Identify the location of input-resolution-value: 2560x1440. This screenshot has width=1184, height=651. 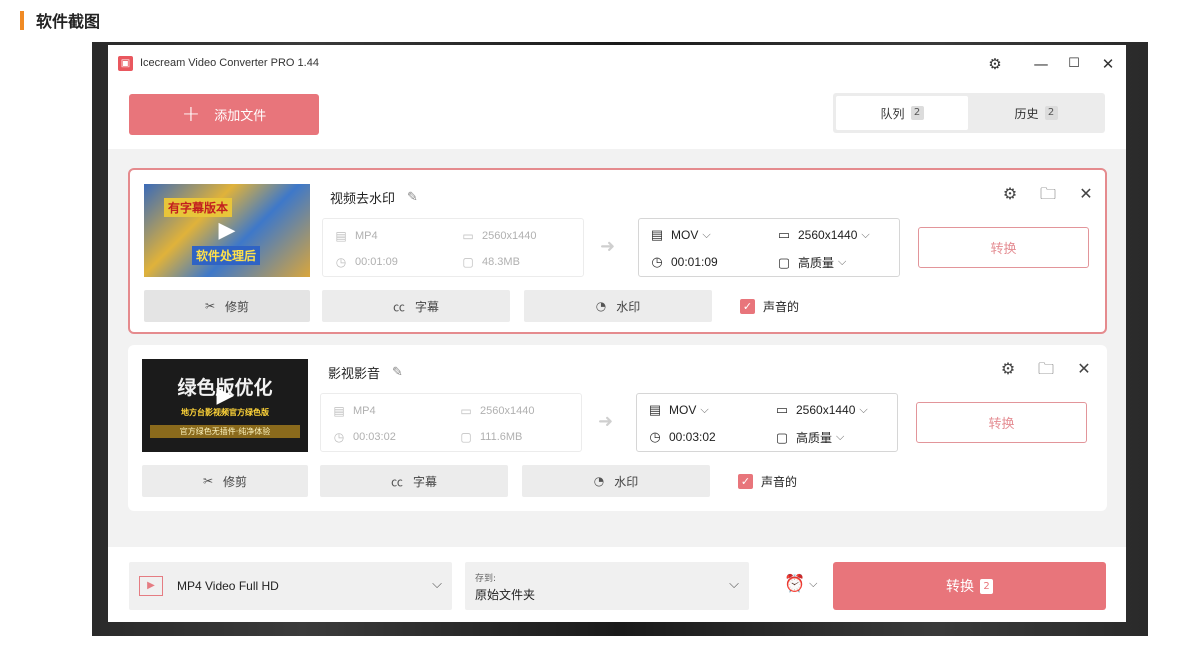
(507, 411).